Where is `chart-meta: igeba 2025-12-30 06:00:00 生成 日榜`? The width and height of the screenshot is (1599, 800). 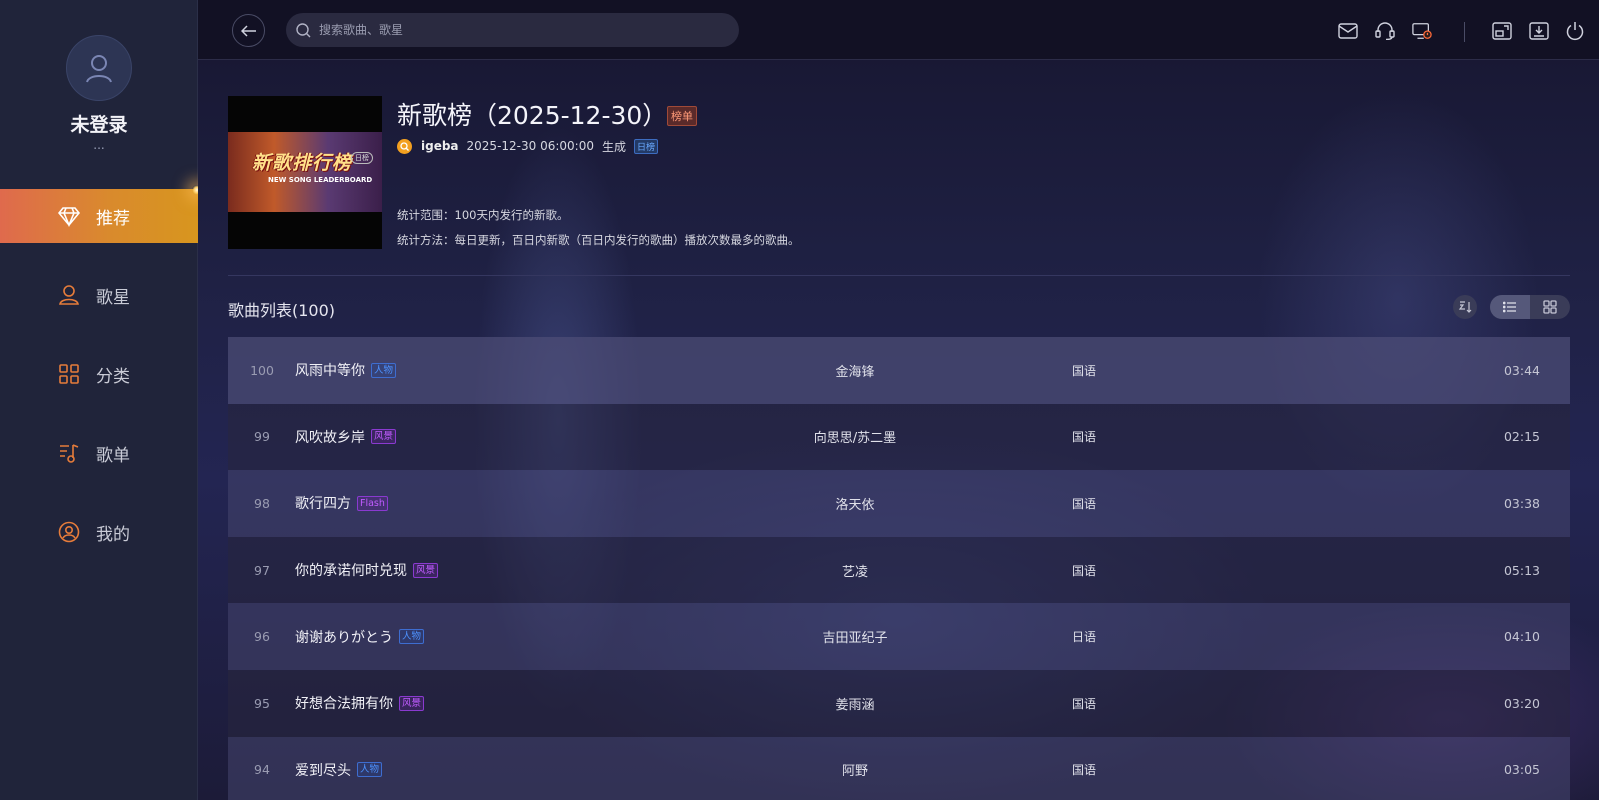
chart-meta: igeba 2025-12-30 06:00:00 生成 日榜 is located at coordinates (528, 146).